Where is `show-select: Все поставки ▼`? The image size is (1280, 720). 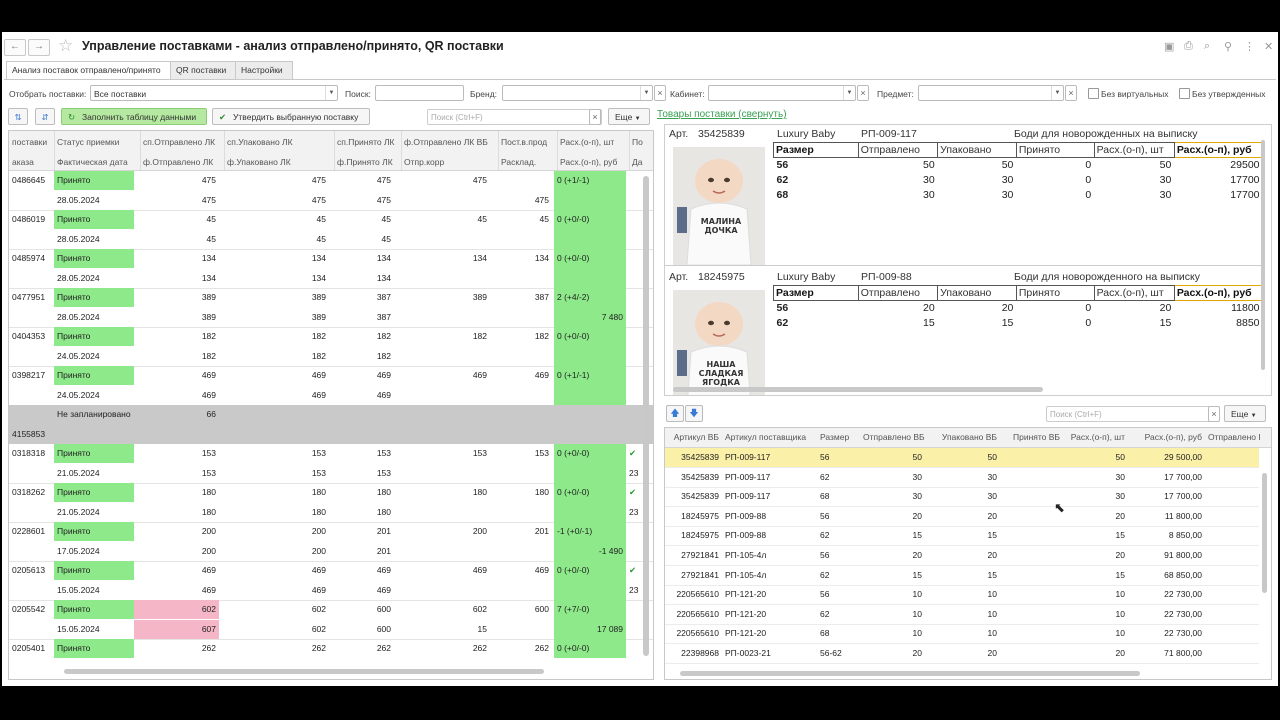 show-select: Все поставки ▼ is located at coordinates (214, 93).